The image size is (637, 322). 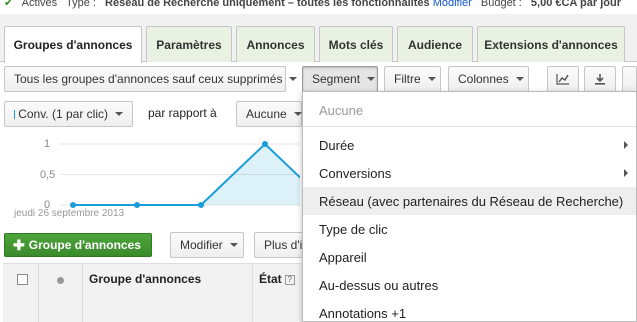 What do you see at coordinates (266, 114) in the screenshot?
I see `compare-metric-label: Aucune` at bounding box center [266, 114].